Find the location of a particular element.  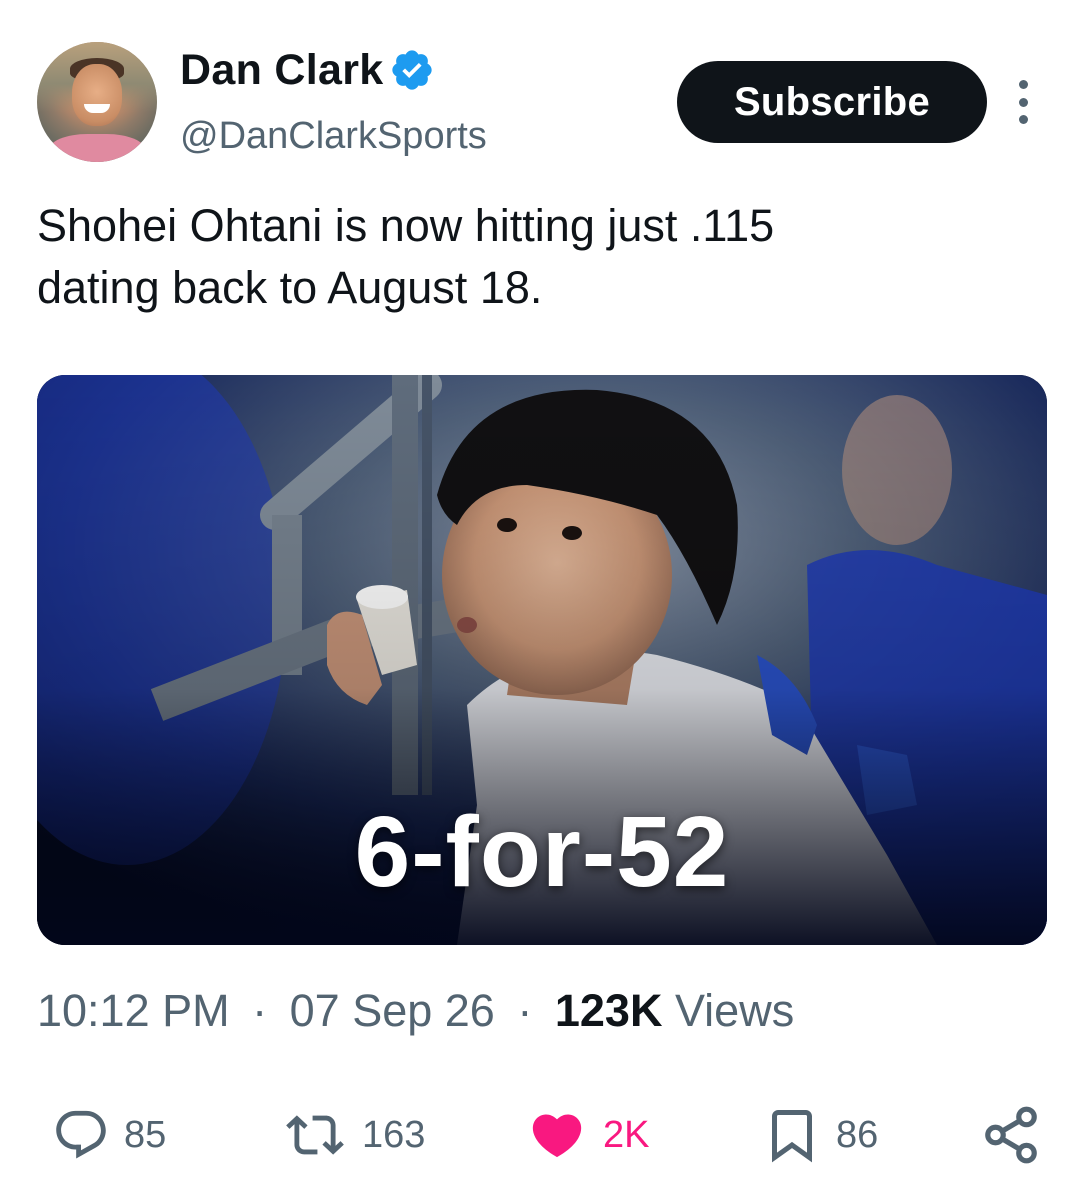

tweet-action-bar: 85 163 2K 86 is located at coordinates (541, 1135).